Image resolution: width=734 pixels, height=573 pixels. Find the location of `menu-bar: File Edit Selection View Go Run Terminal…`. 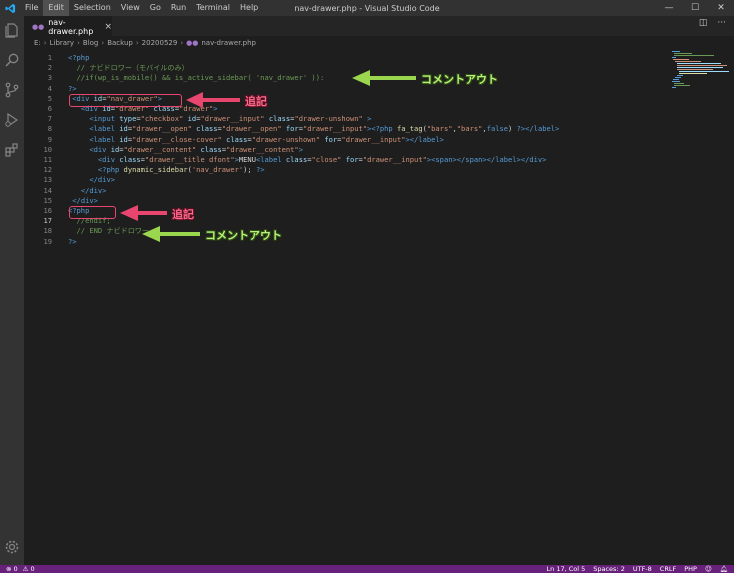

menu-bar: File Edit Selection View Go Run Terminal… is located at coordinates (141, 8).